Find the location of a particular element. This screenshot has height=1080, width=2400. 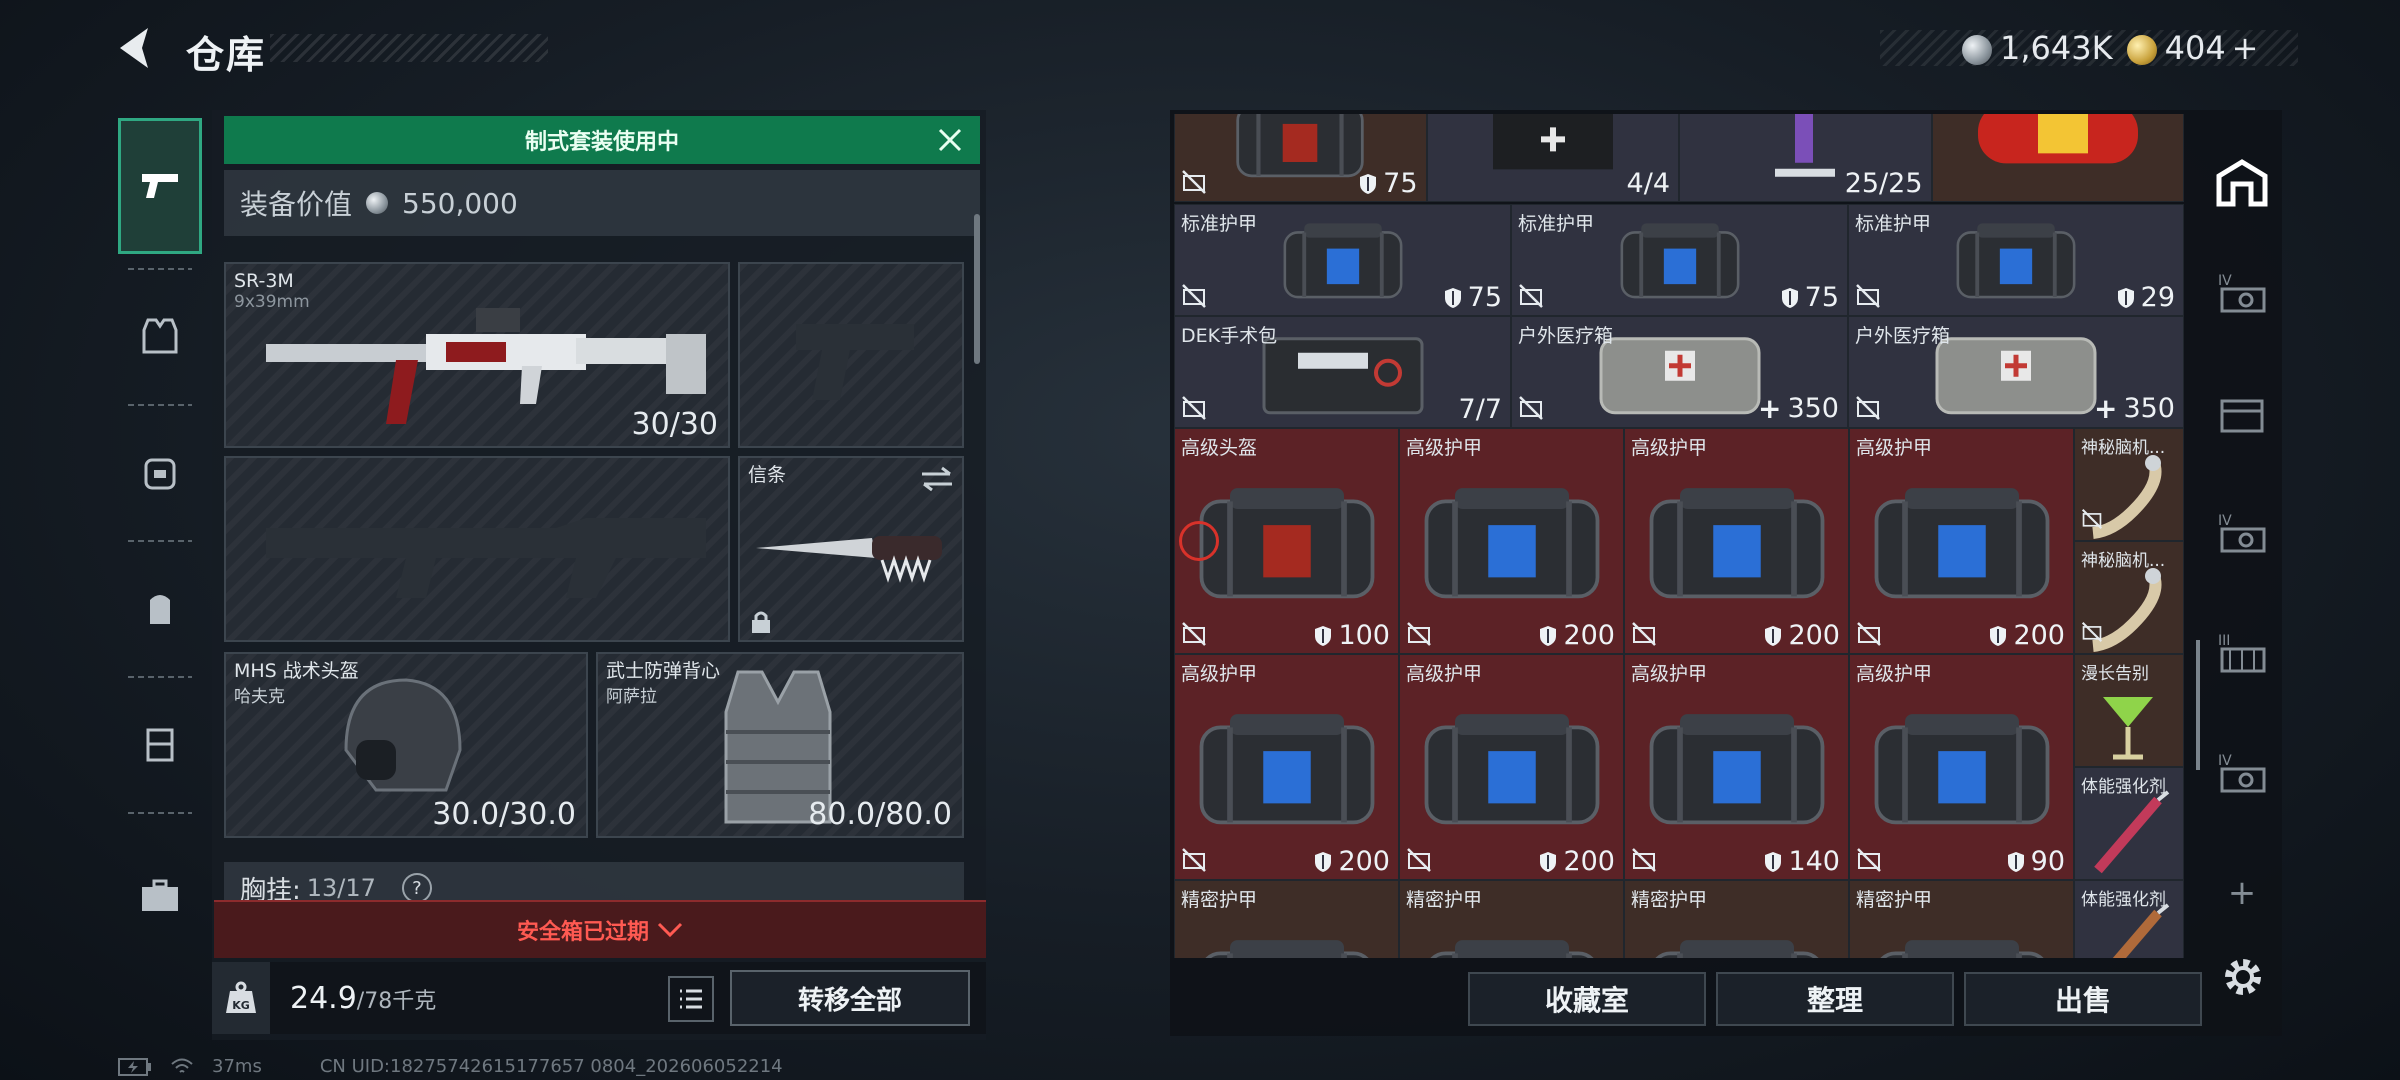

inventory-item: 高级头盔 100 is located at coordinates (1286, 541).